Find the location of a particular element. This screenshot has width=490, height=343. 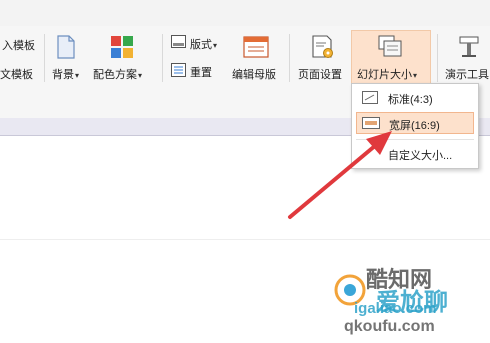

annotation-arrow is located at coordinates (340, 175).